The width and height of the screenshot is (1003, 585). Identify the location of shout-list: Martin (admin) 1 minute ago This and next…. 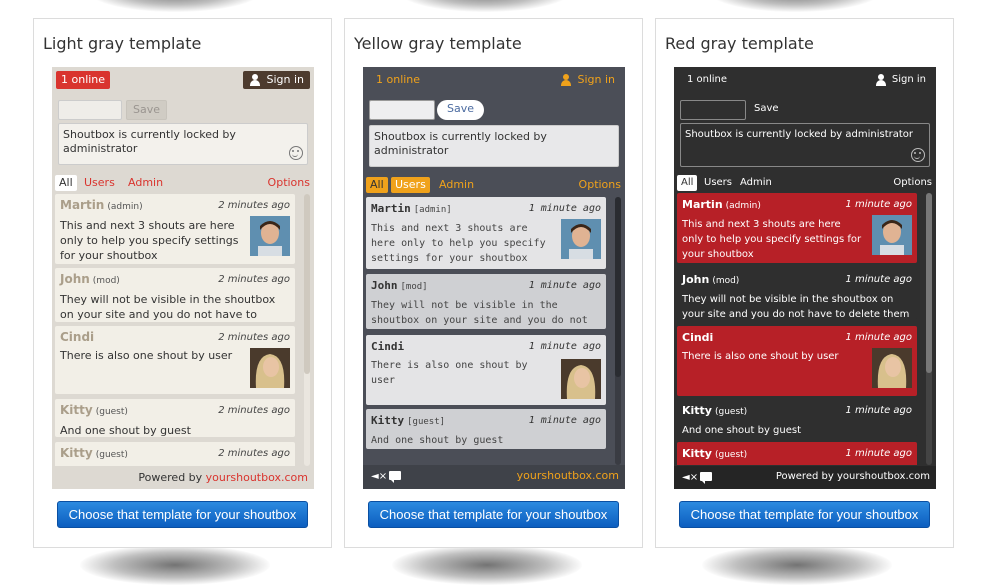
(805, 329).